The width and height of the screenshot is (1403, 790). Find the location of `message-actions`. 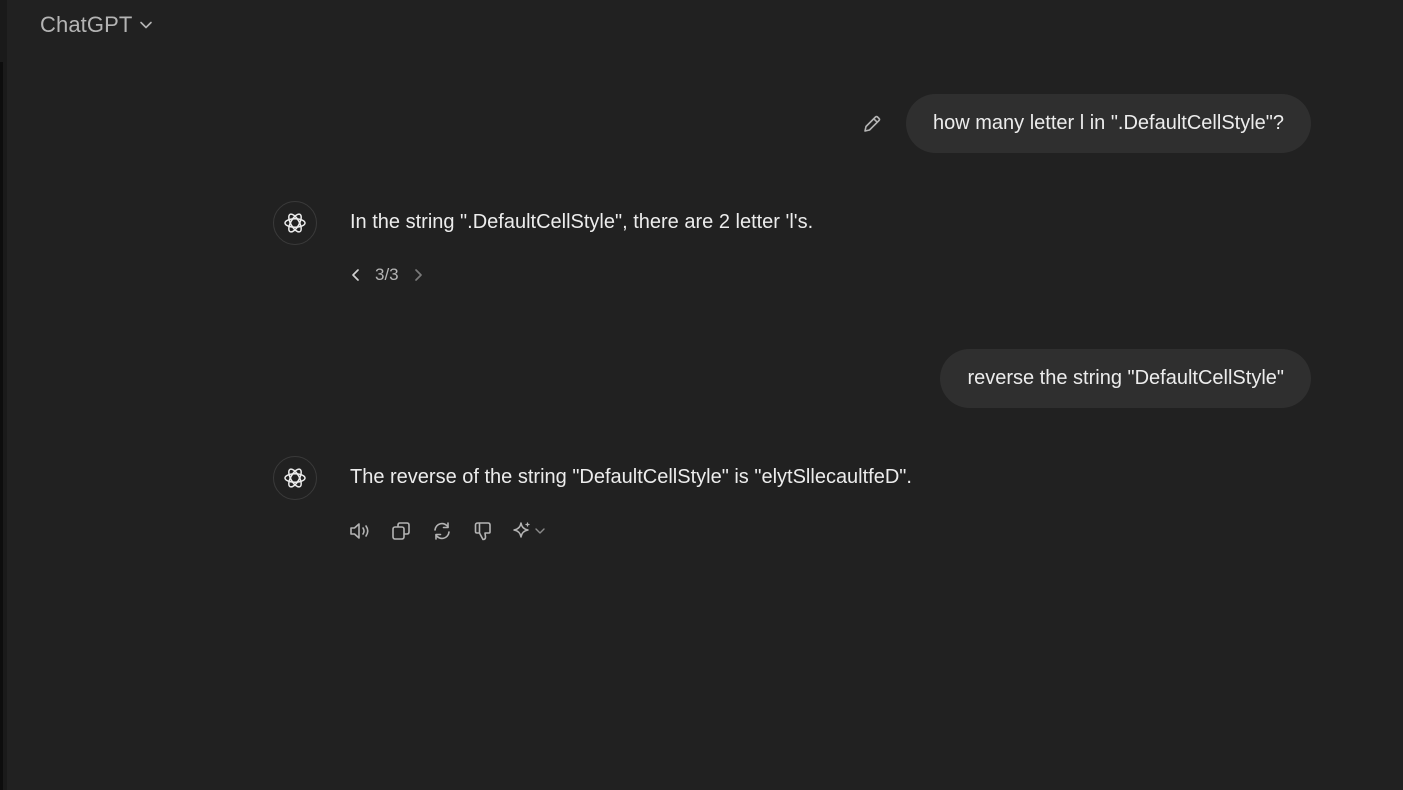

message-actions is located at coordinates (449, 531).